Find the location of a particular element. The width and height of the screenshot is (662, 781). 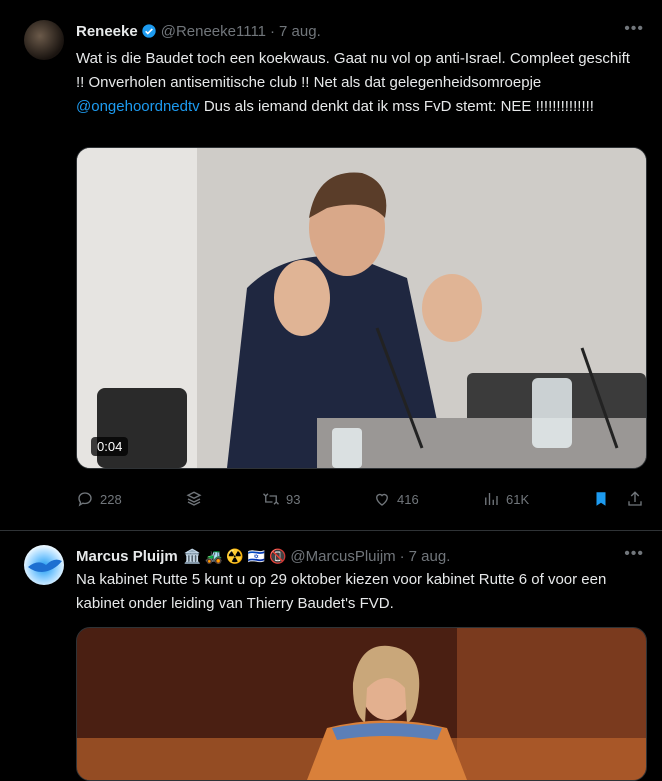

bookmark-icon is located at coordinates (601, 499).